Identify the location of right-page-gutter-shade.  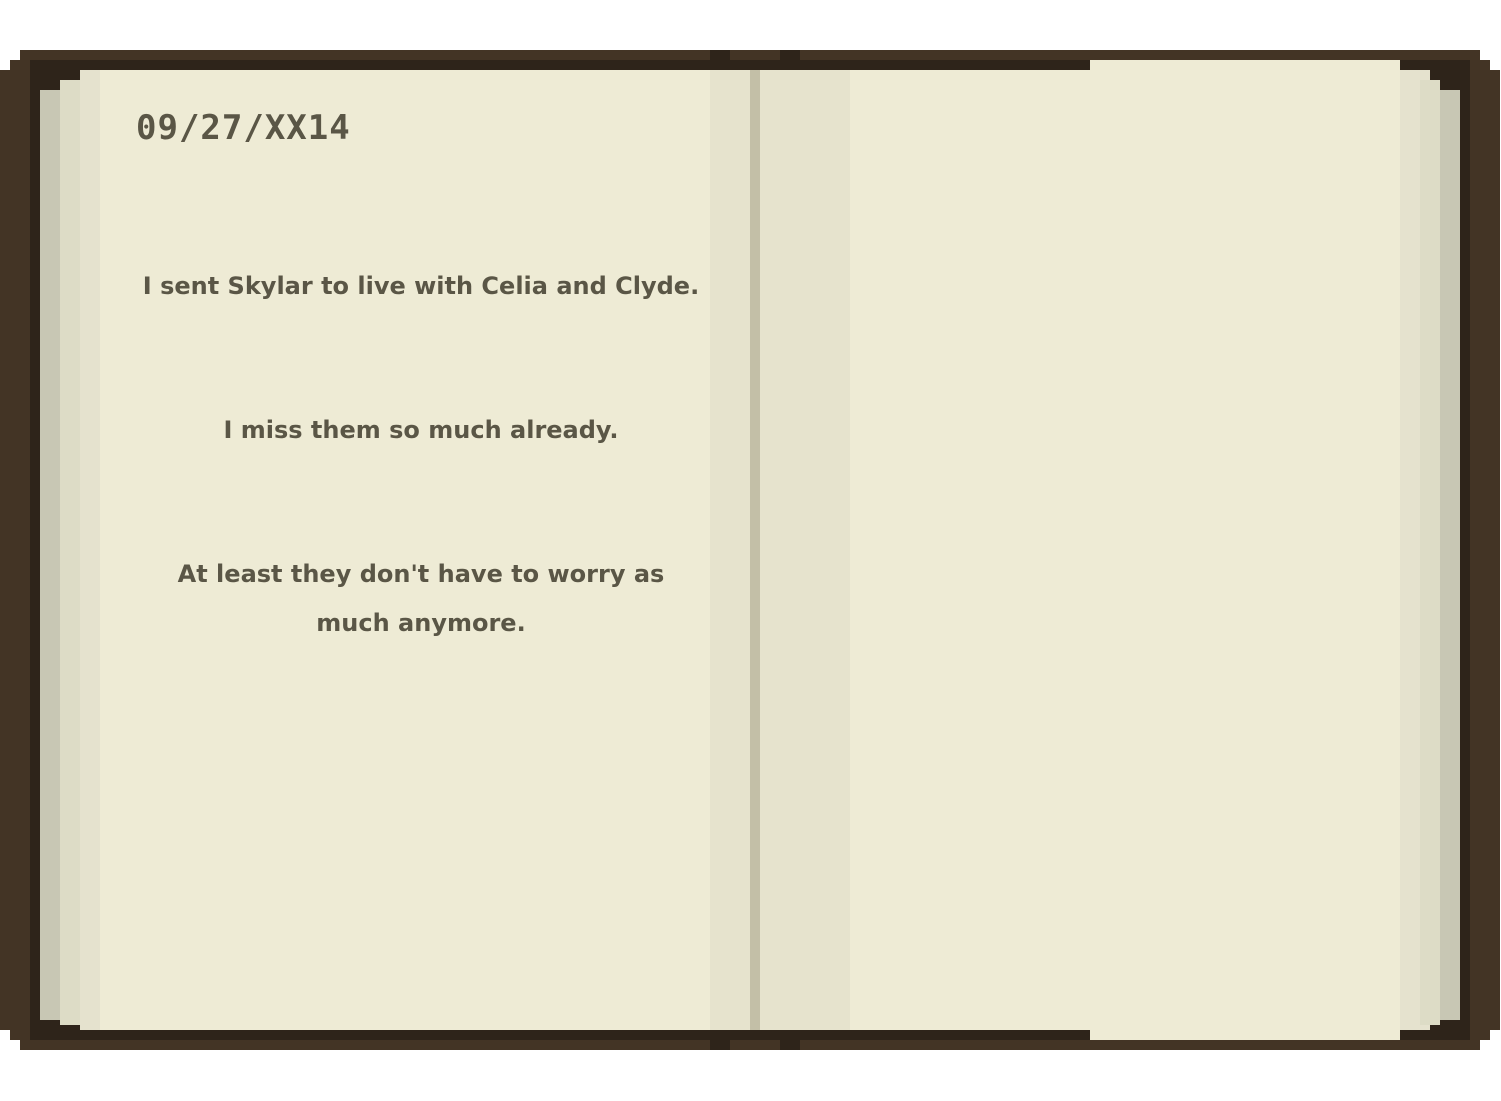
(805, 550).